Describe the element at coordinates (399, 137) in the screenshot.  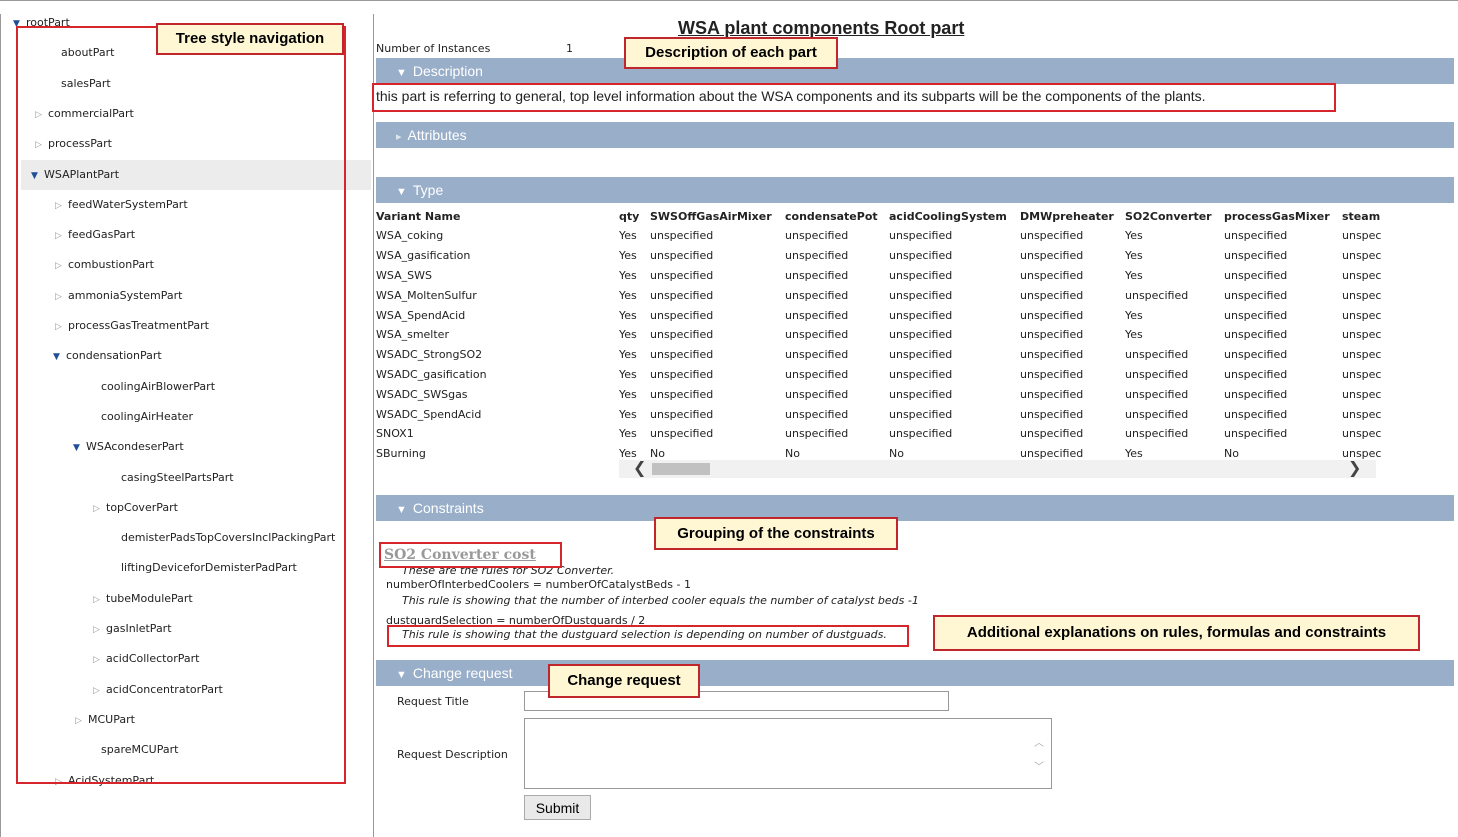
I see `caret-right-icon: ▸` at that location.